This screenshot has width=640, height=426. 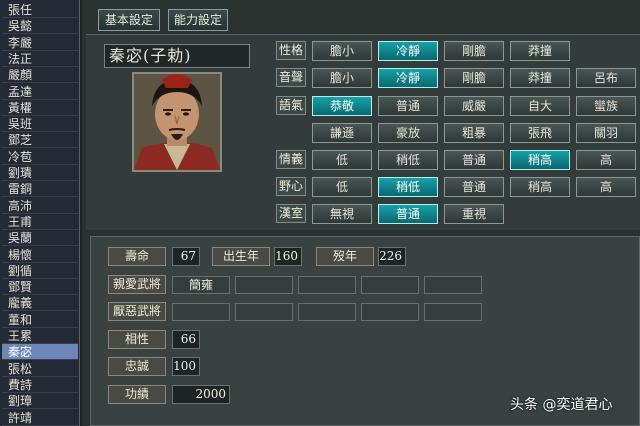 I want to click on officer-portrait, so click(x=177, y=122).